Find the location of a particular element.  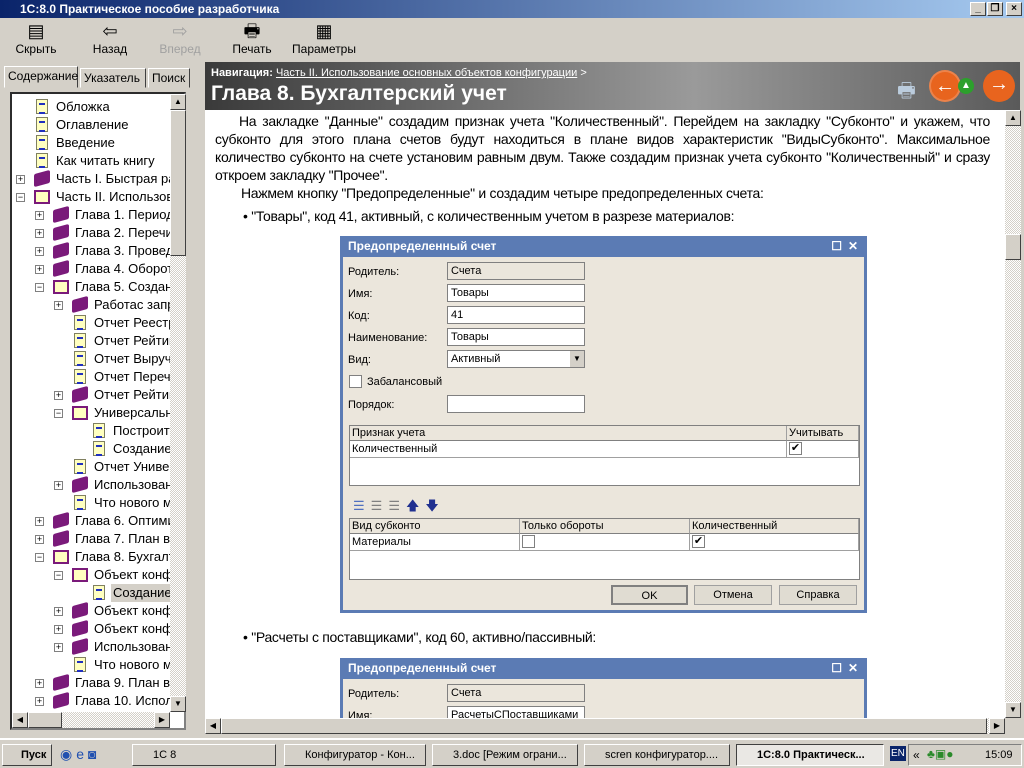

tree-item: + Отчет Рейтин is located at coordinates (97, 394).